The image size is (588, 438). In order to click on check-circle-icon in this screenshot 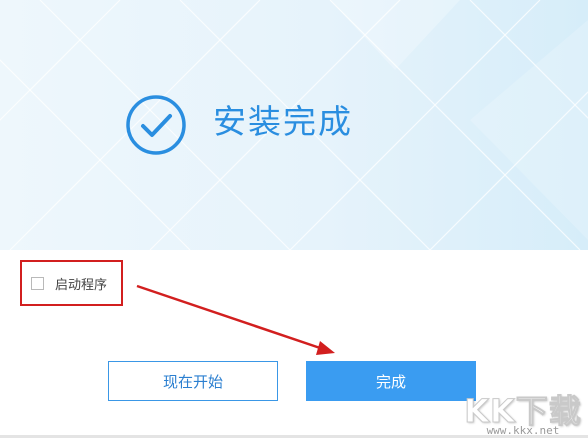, I will do `click(156, 125)`.